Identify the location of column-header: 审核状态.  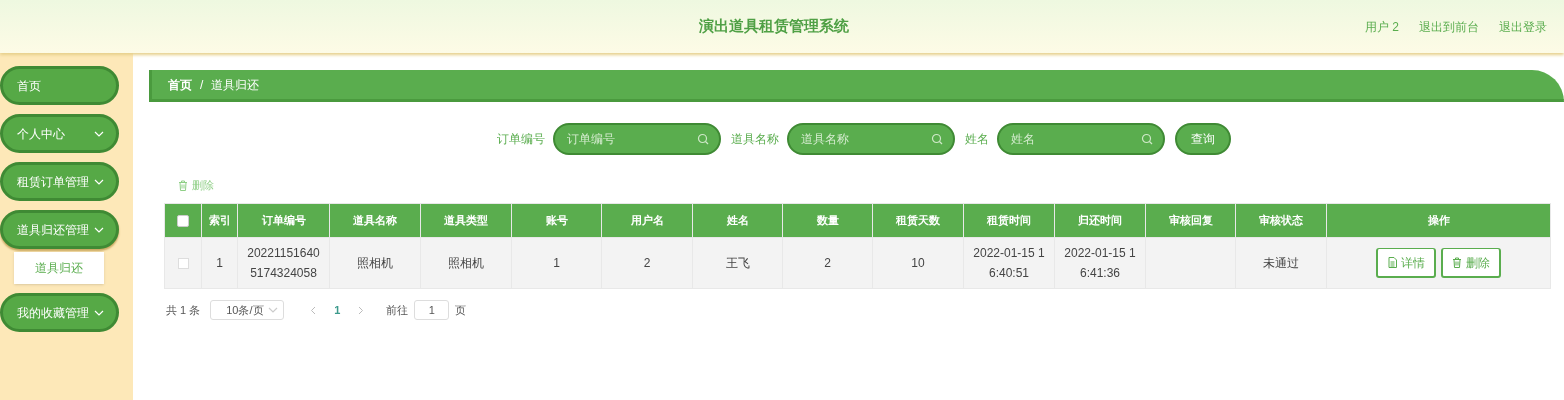
(1281, 220).